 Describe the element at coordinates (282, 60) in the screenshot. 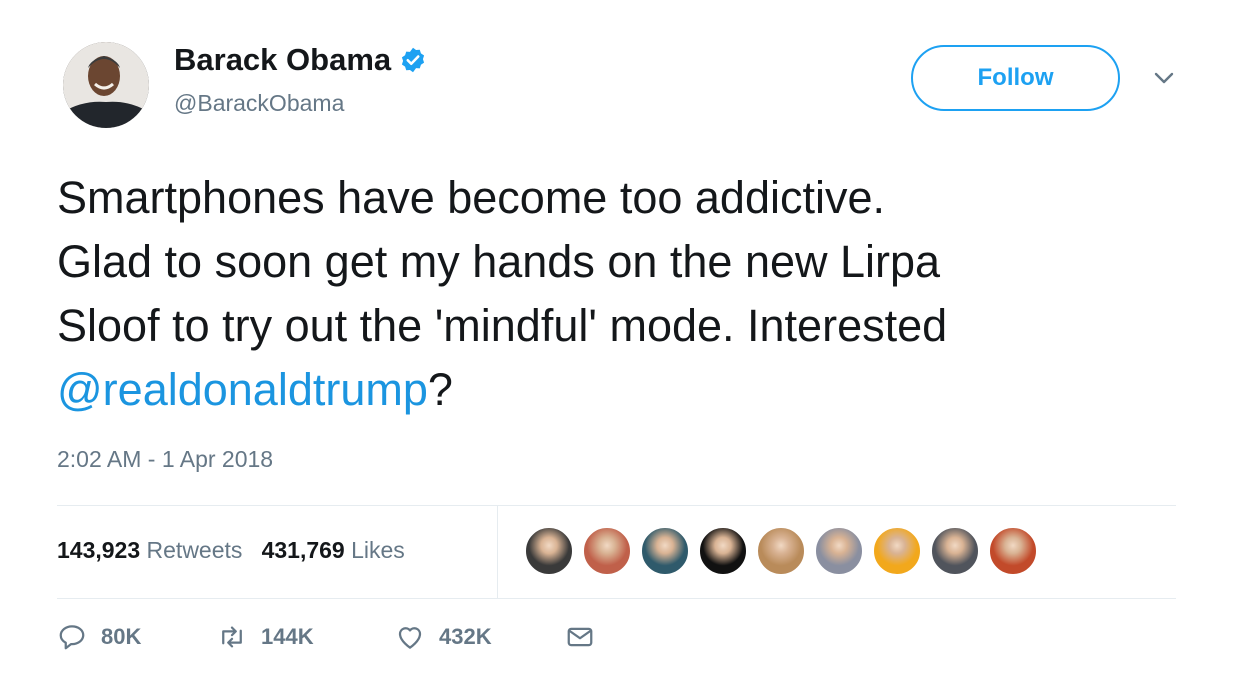

I see `author-name-text: Barack Obama` at that location.